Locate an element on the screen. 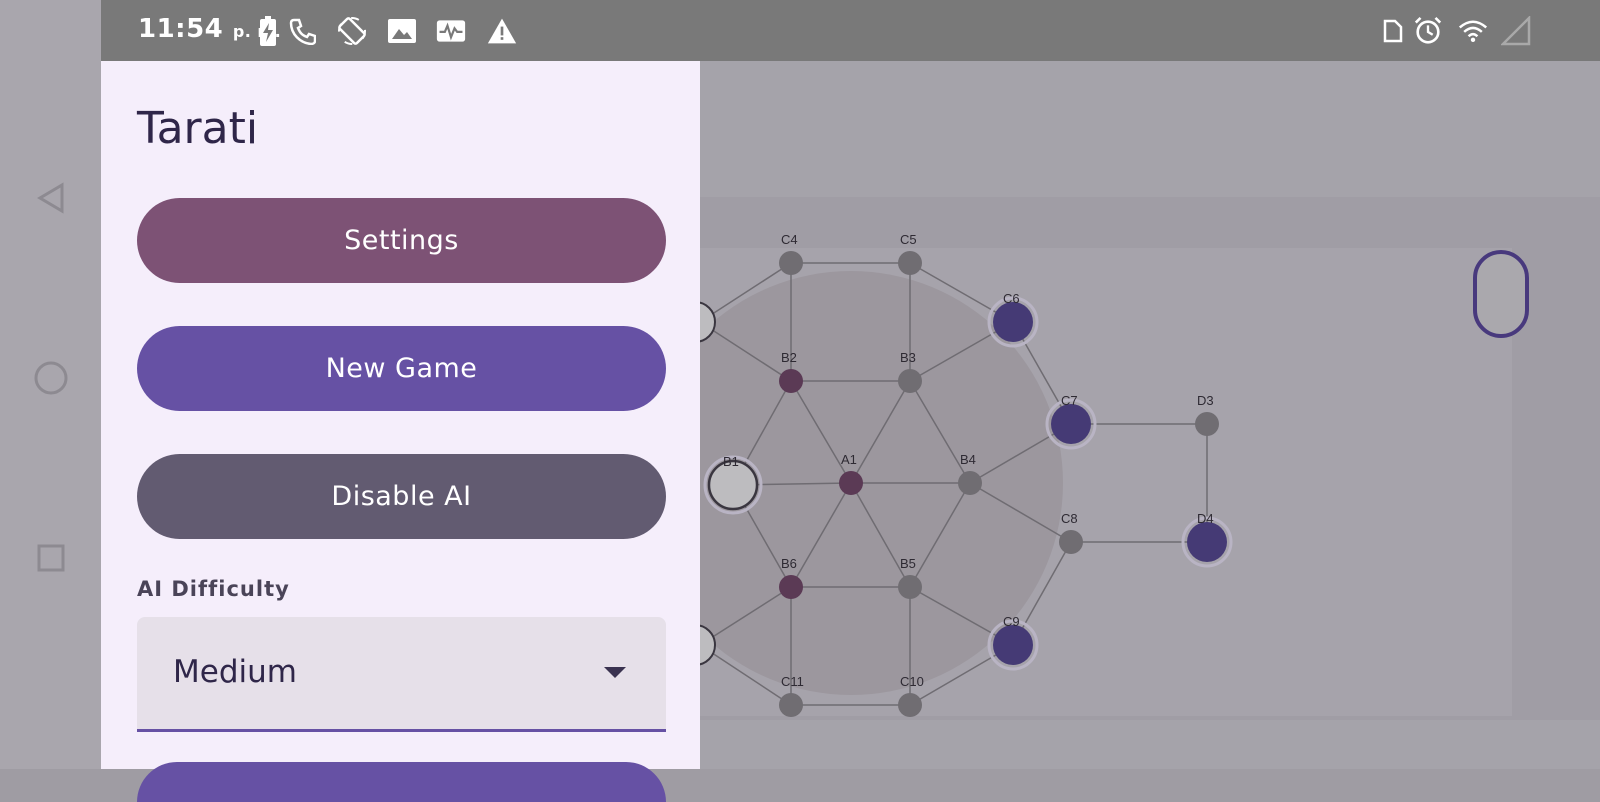 The image size is (1600, 802). ai-difficulty-value: Medium is located at coordinates (235, 672).